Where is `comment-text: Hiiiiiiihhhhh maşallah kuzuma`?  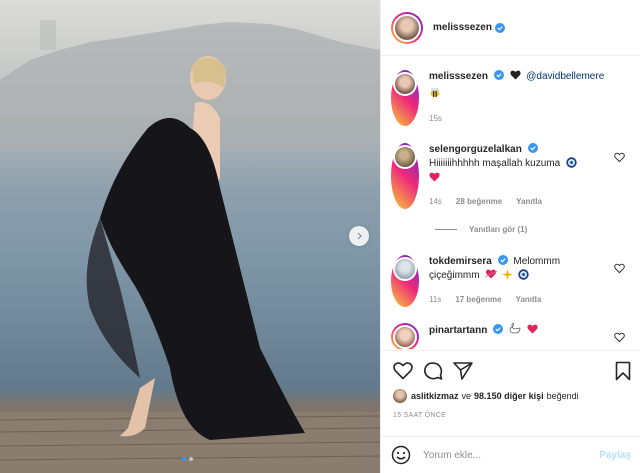 comment-text: Hiiiiiiihhhhh maşallah kuzuma is located at coordinates (495, 163).